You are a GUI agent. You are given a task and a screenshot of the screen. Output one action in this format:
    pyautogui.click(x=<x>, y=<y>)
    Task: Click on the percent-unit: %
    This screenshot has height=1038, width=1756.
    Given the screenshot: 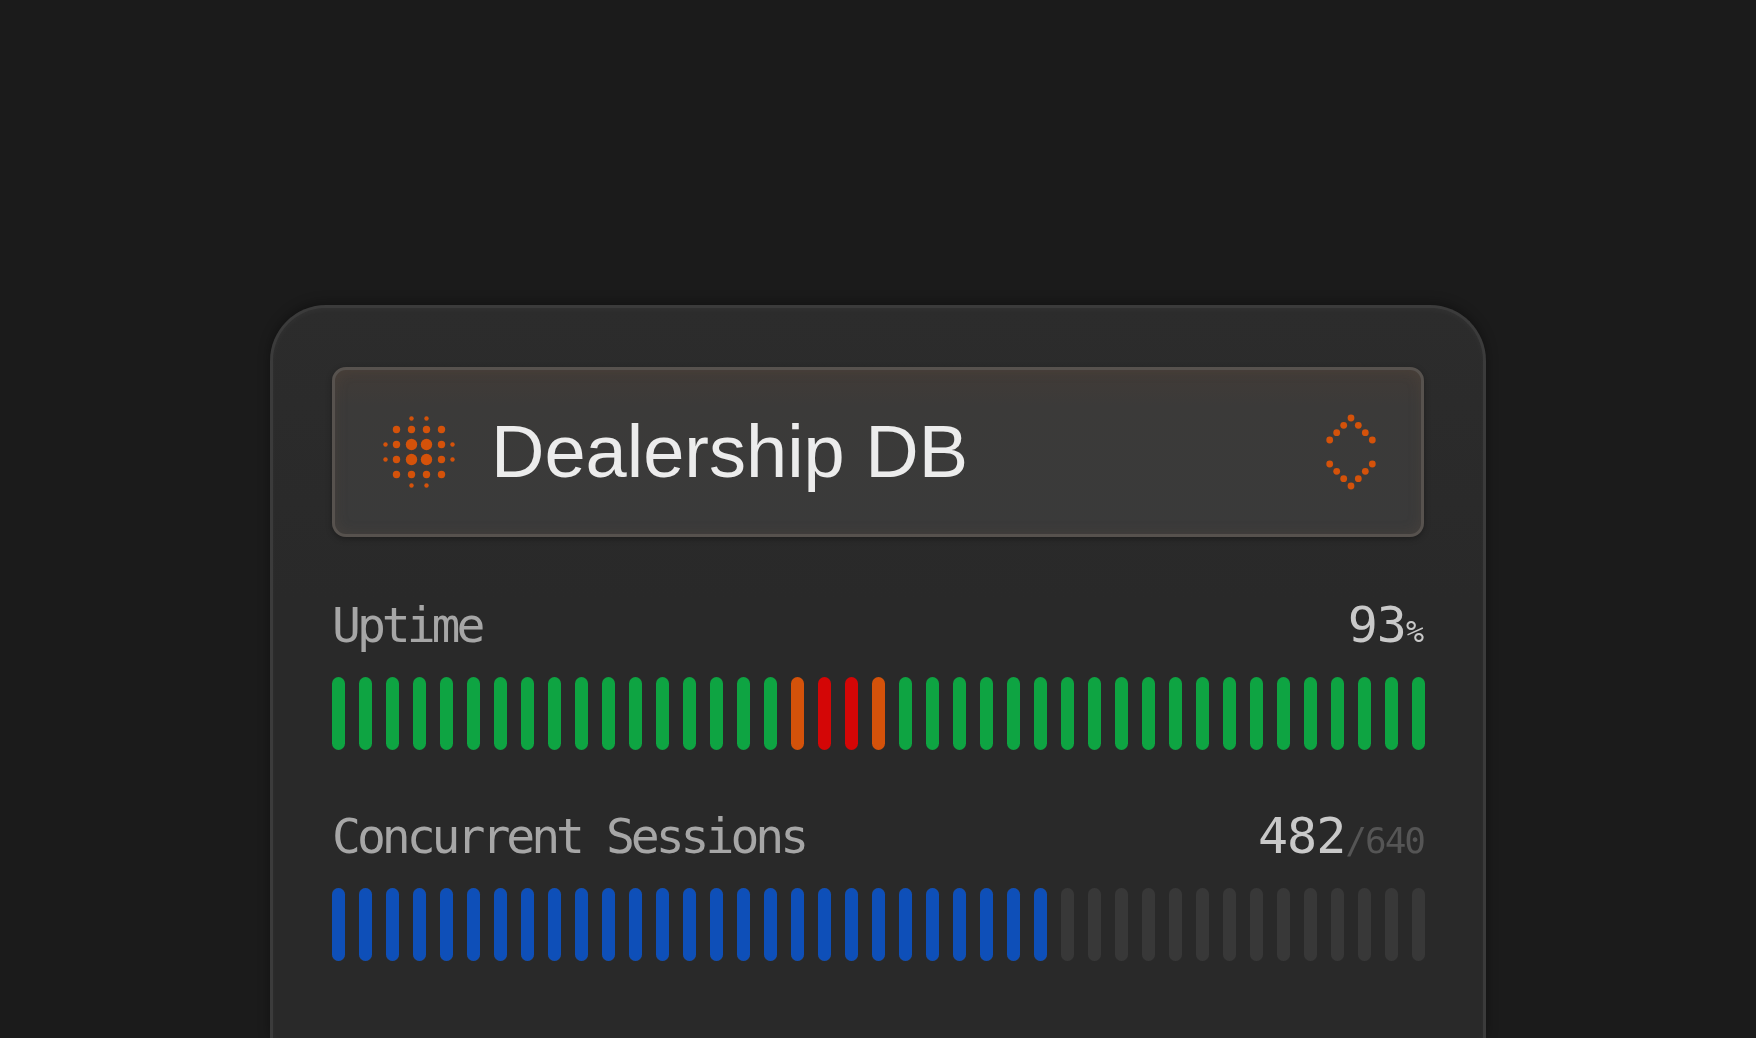 What is the action you would take?
    pyautogui.click(x=1414, y=632)
    